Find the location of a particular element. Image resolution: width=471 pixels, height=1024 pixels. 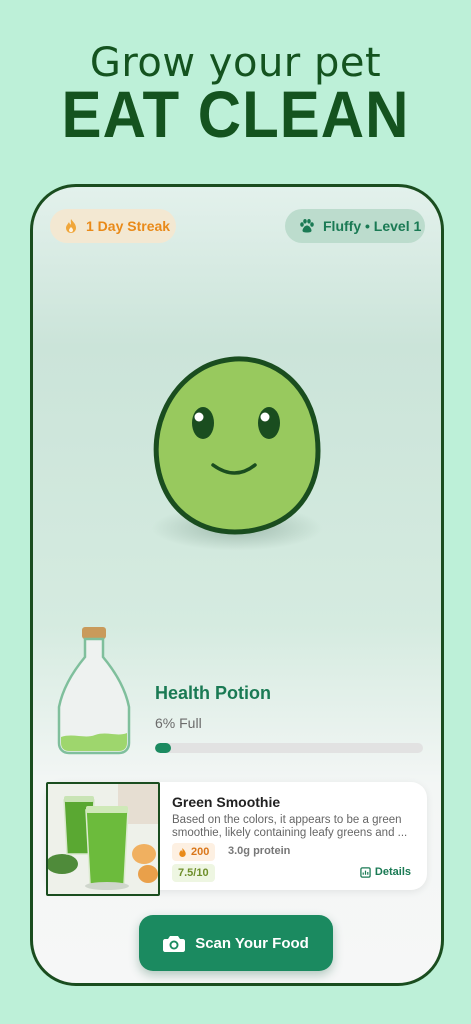

streak-label: 1 Day Streak is located at coordinates (128, 226).